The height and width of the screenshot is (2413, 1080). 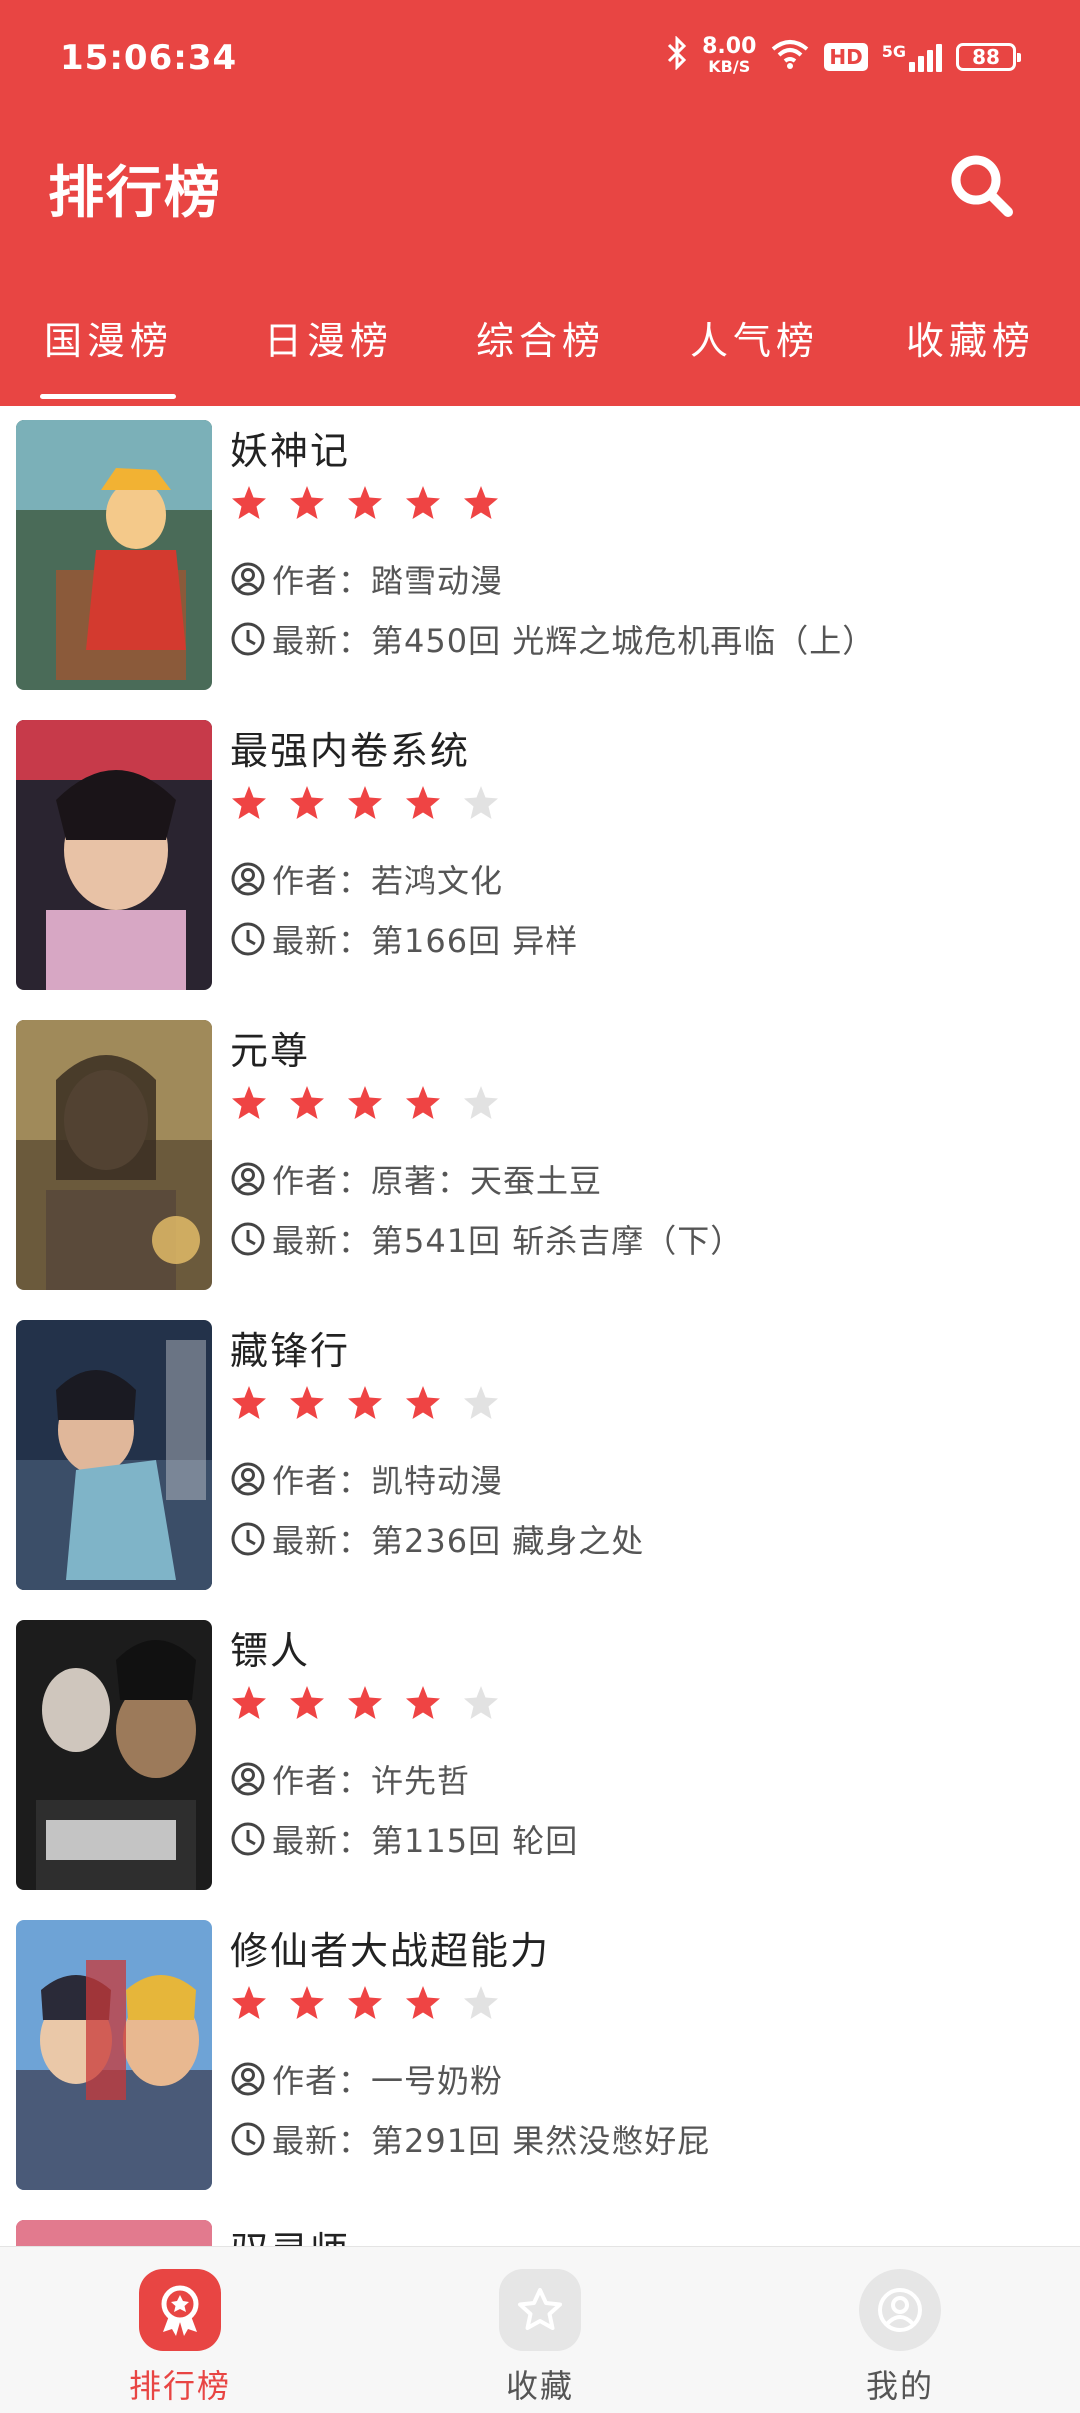 I want to click on tab-guoman: 国漫榜, so click(x=108, y=337).